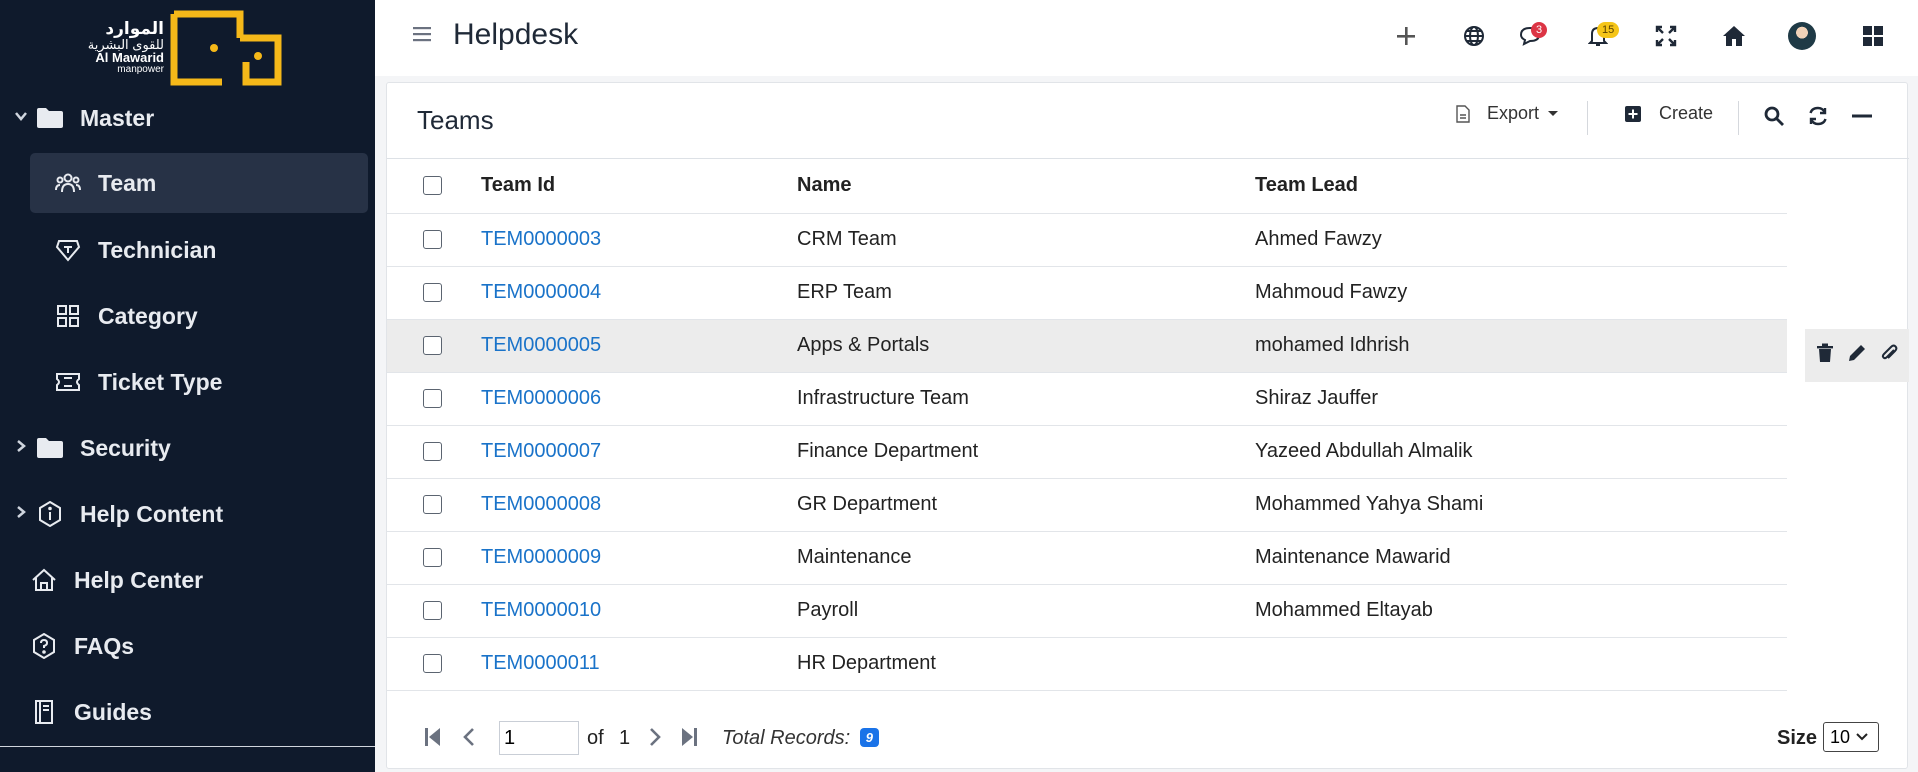 This screenshot has width=1918, height=772. I want to click on team-lead-cell: Mohammed Eltayab, so click(1521, 611).